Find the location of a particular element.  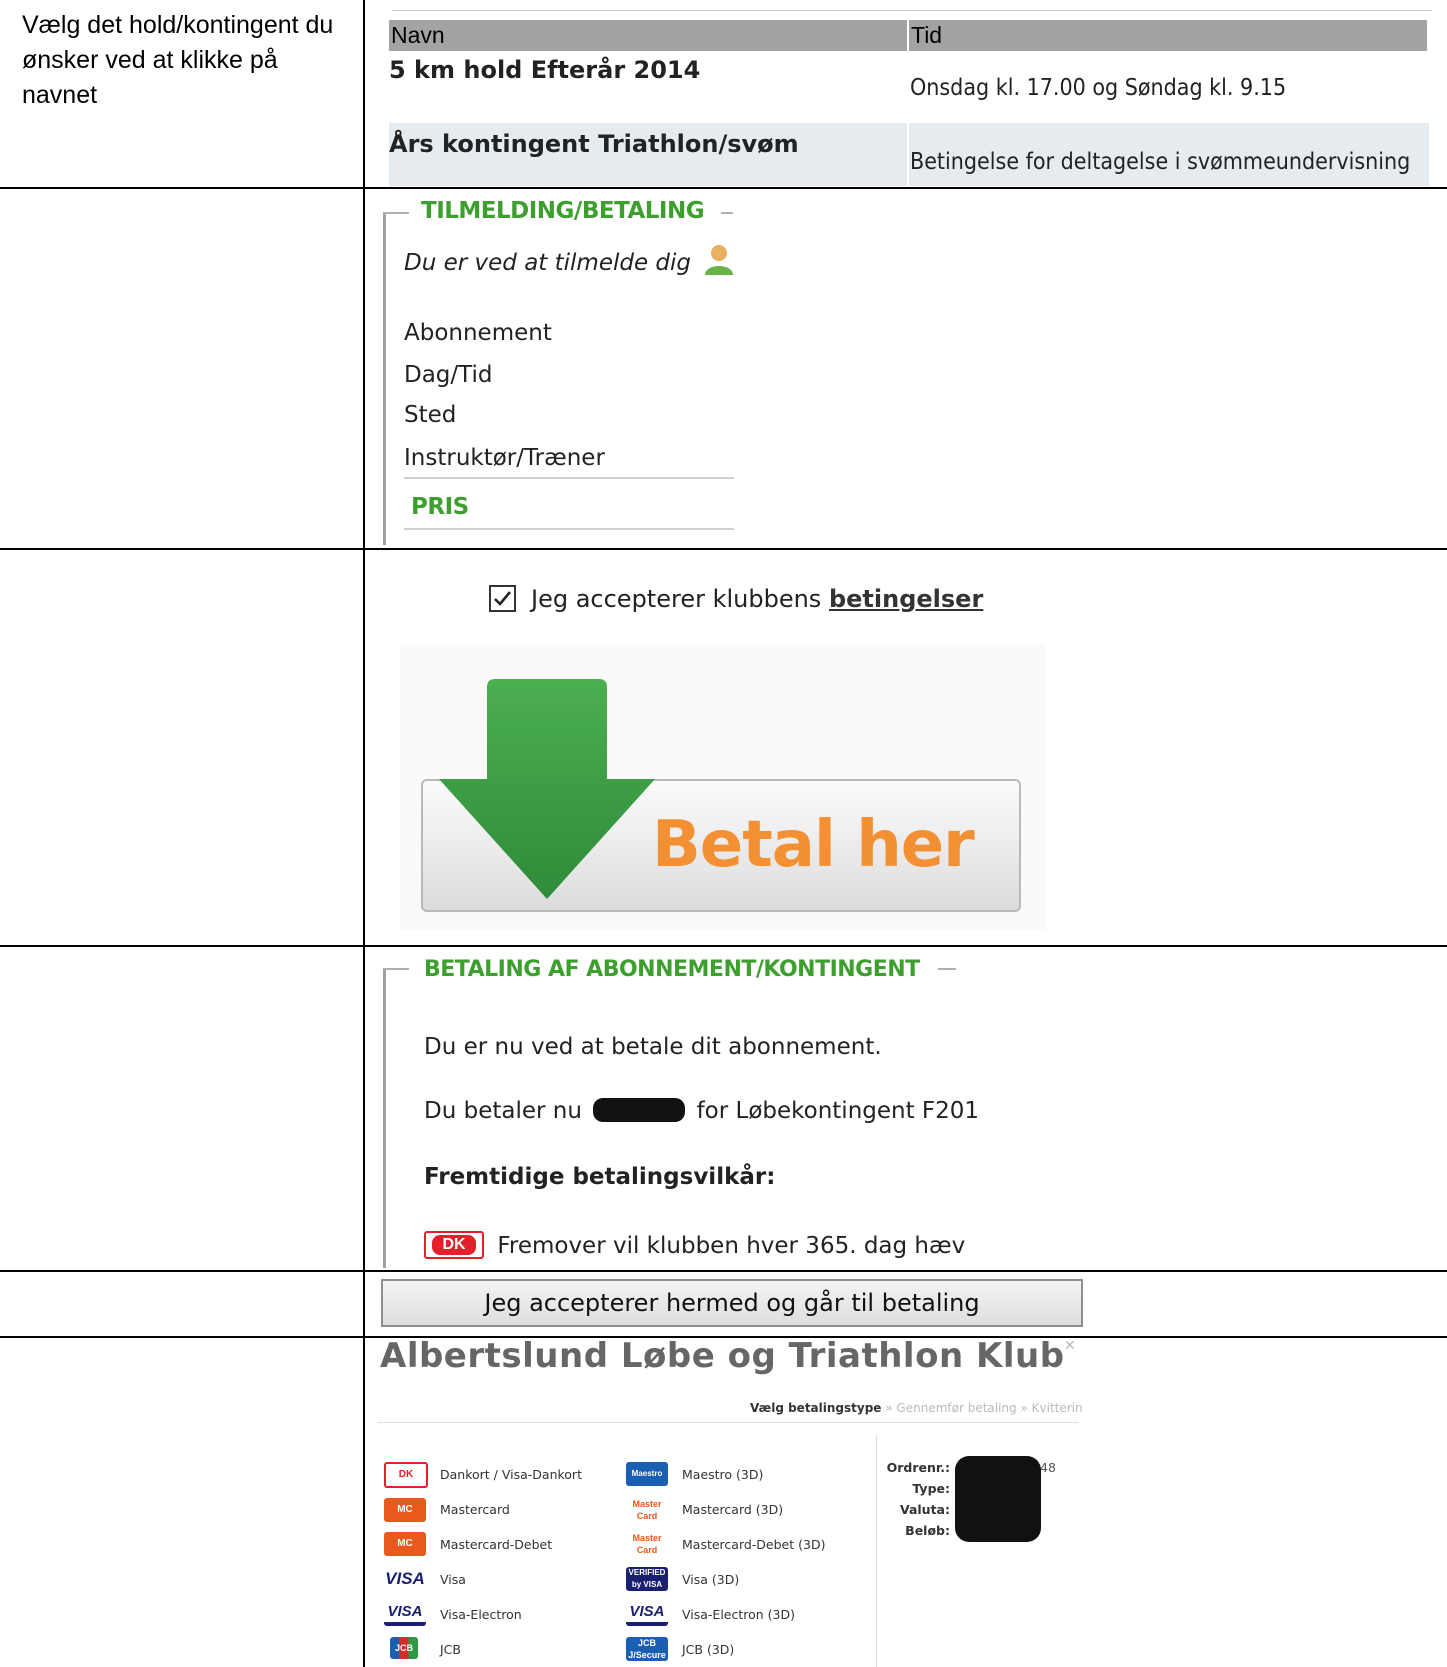

payment-method: JCB (3D) is located at coordinates (708, 1649).